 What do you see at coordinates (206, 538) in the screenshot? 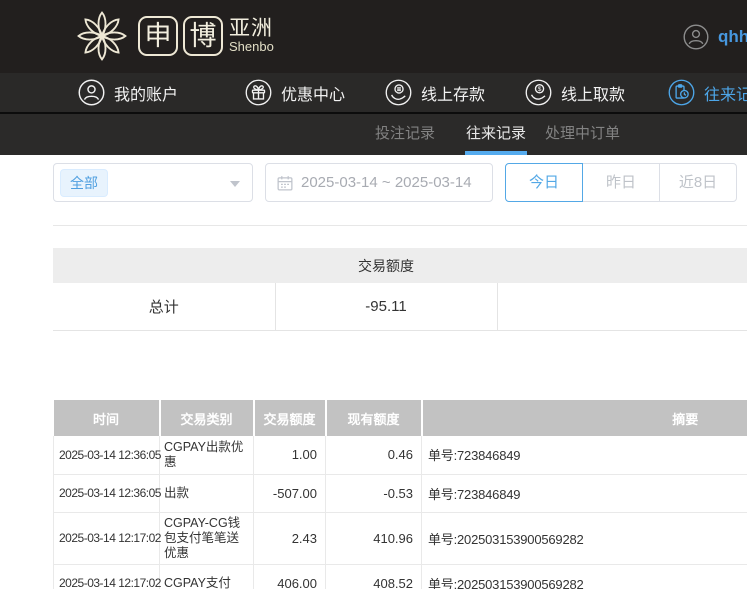
I see `cell-type: CGPAY-CG钱包支付笔笔送优惠` at bounding box center [206, 538].